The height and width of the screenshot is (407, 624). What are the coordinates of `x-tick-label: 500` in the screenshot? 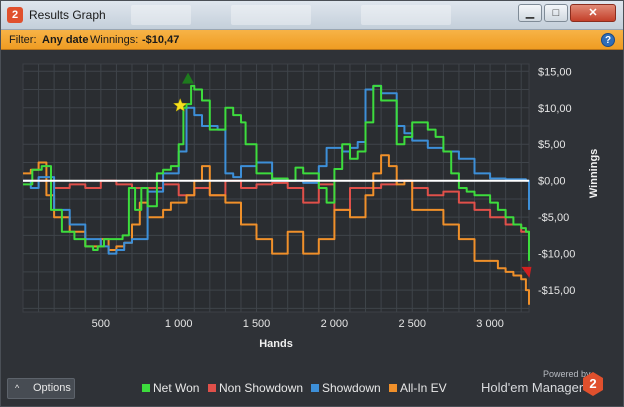 It's located at (101, 324).